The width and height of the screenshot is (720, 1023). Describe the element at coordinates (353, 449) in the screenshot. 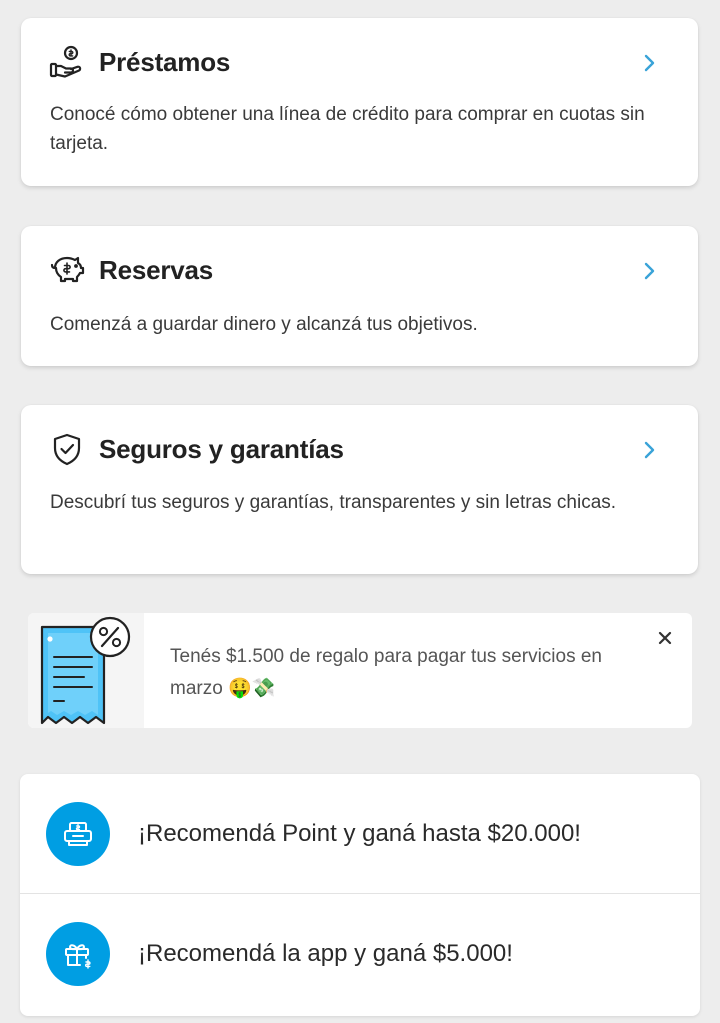

I see `card-header: Seguros y garantías` at that location.